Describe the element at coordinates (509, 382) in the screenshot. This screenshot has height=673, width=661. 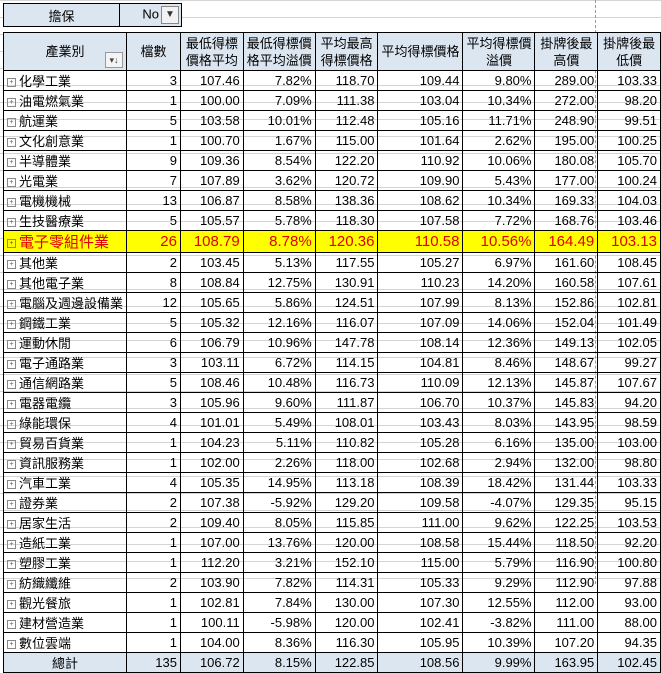
I see `cell-value: 12.13%` at that location.